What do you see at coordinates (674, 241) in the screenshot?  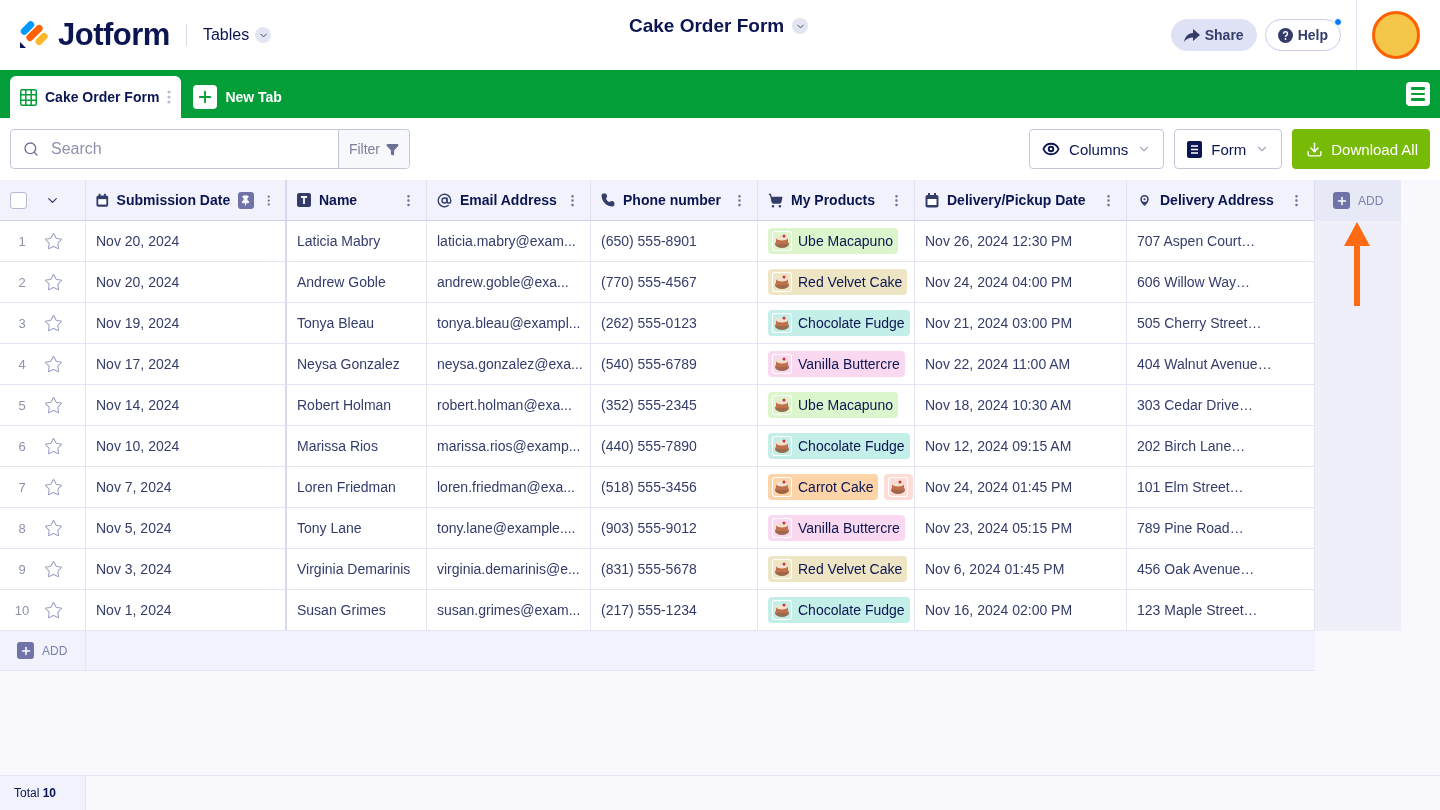 I see `table-cell: (650) 555-8901` at bounding box center [674, 241].